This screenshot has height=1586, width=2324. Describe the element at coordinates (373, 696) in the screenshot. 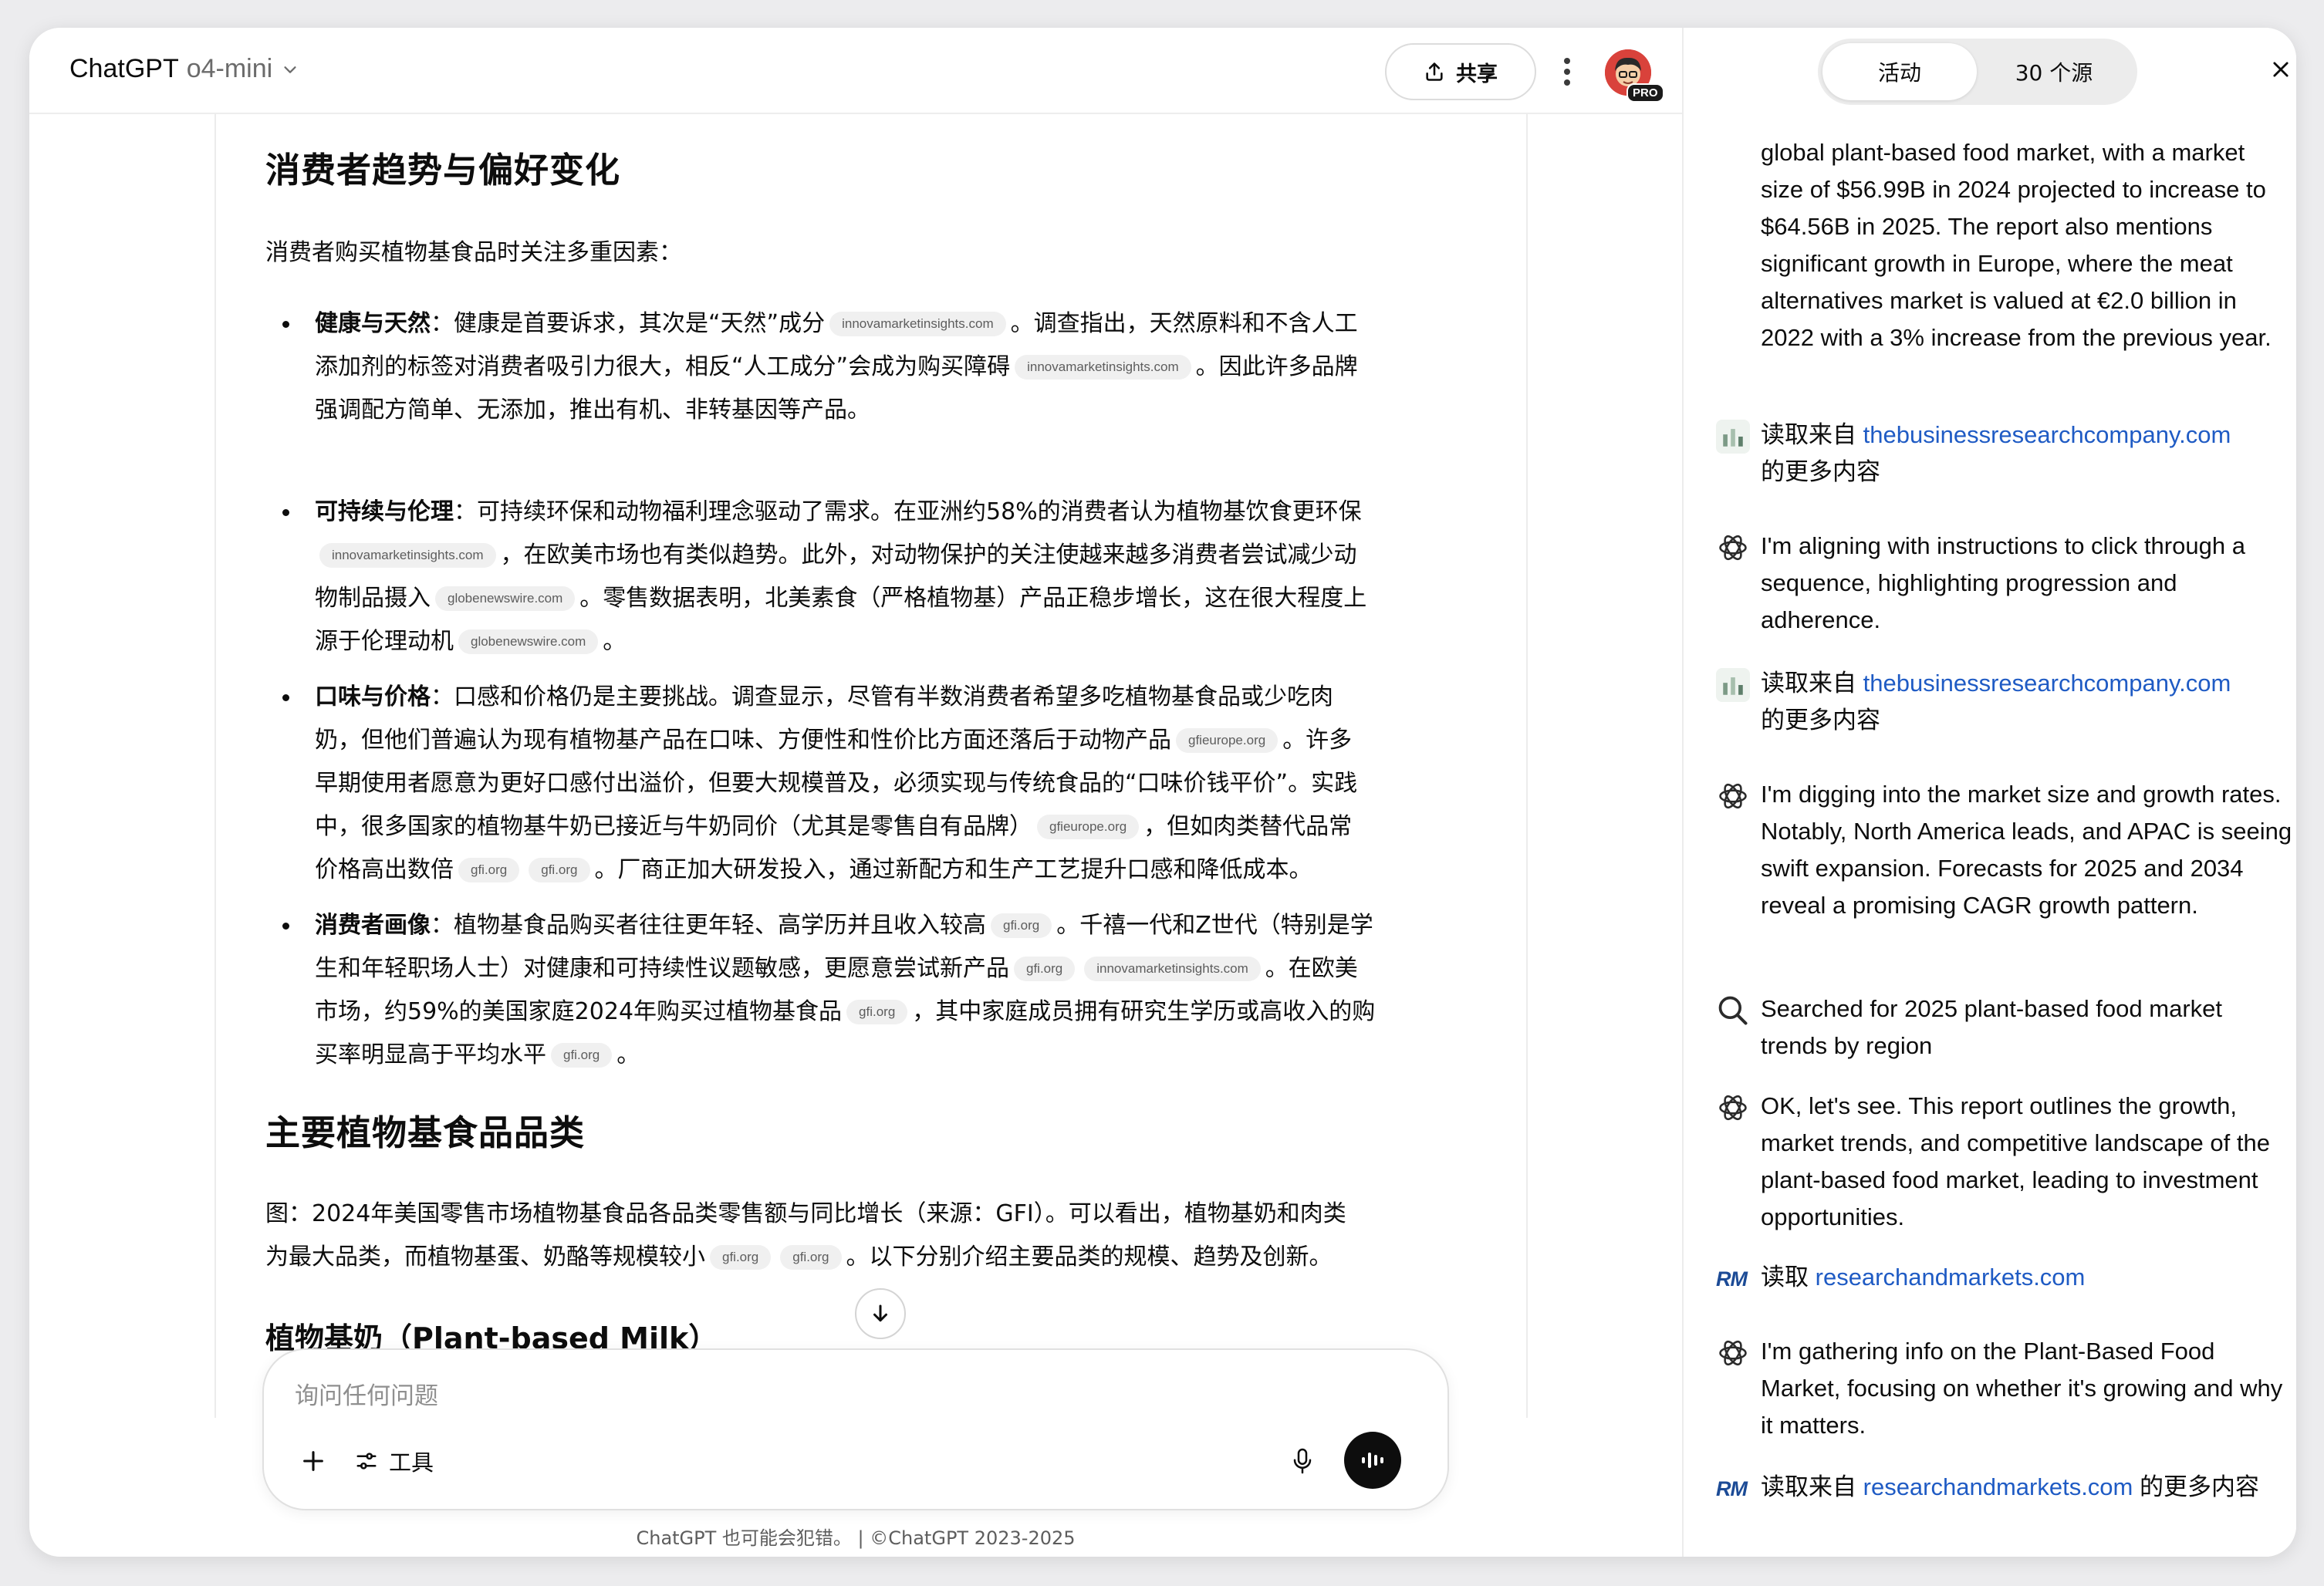

I see `bullet-title: 口味与价格` at that location.